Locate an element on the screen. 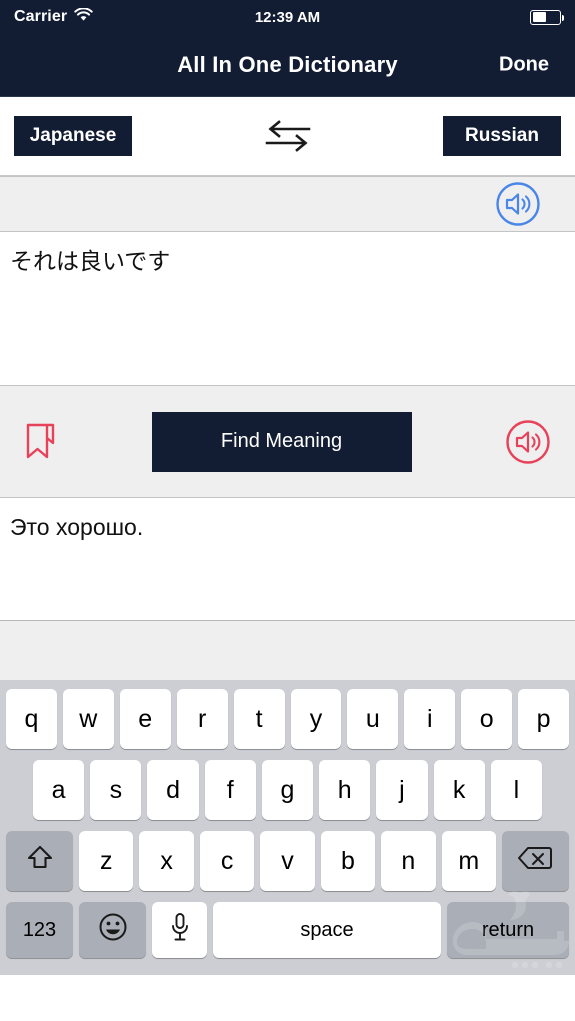  battery-fill is located at coordinates (539, 17).